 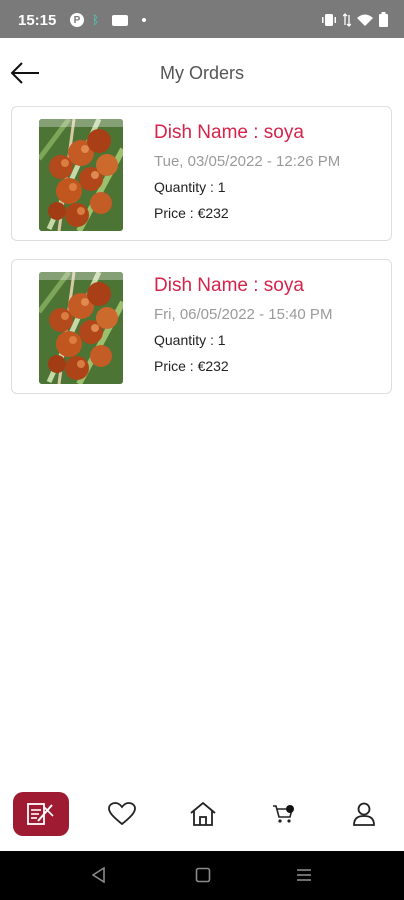 I want to click on back-triangle-icon, so click(x=98, y=875).